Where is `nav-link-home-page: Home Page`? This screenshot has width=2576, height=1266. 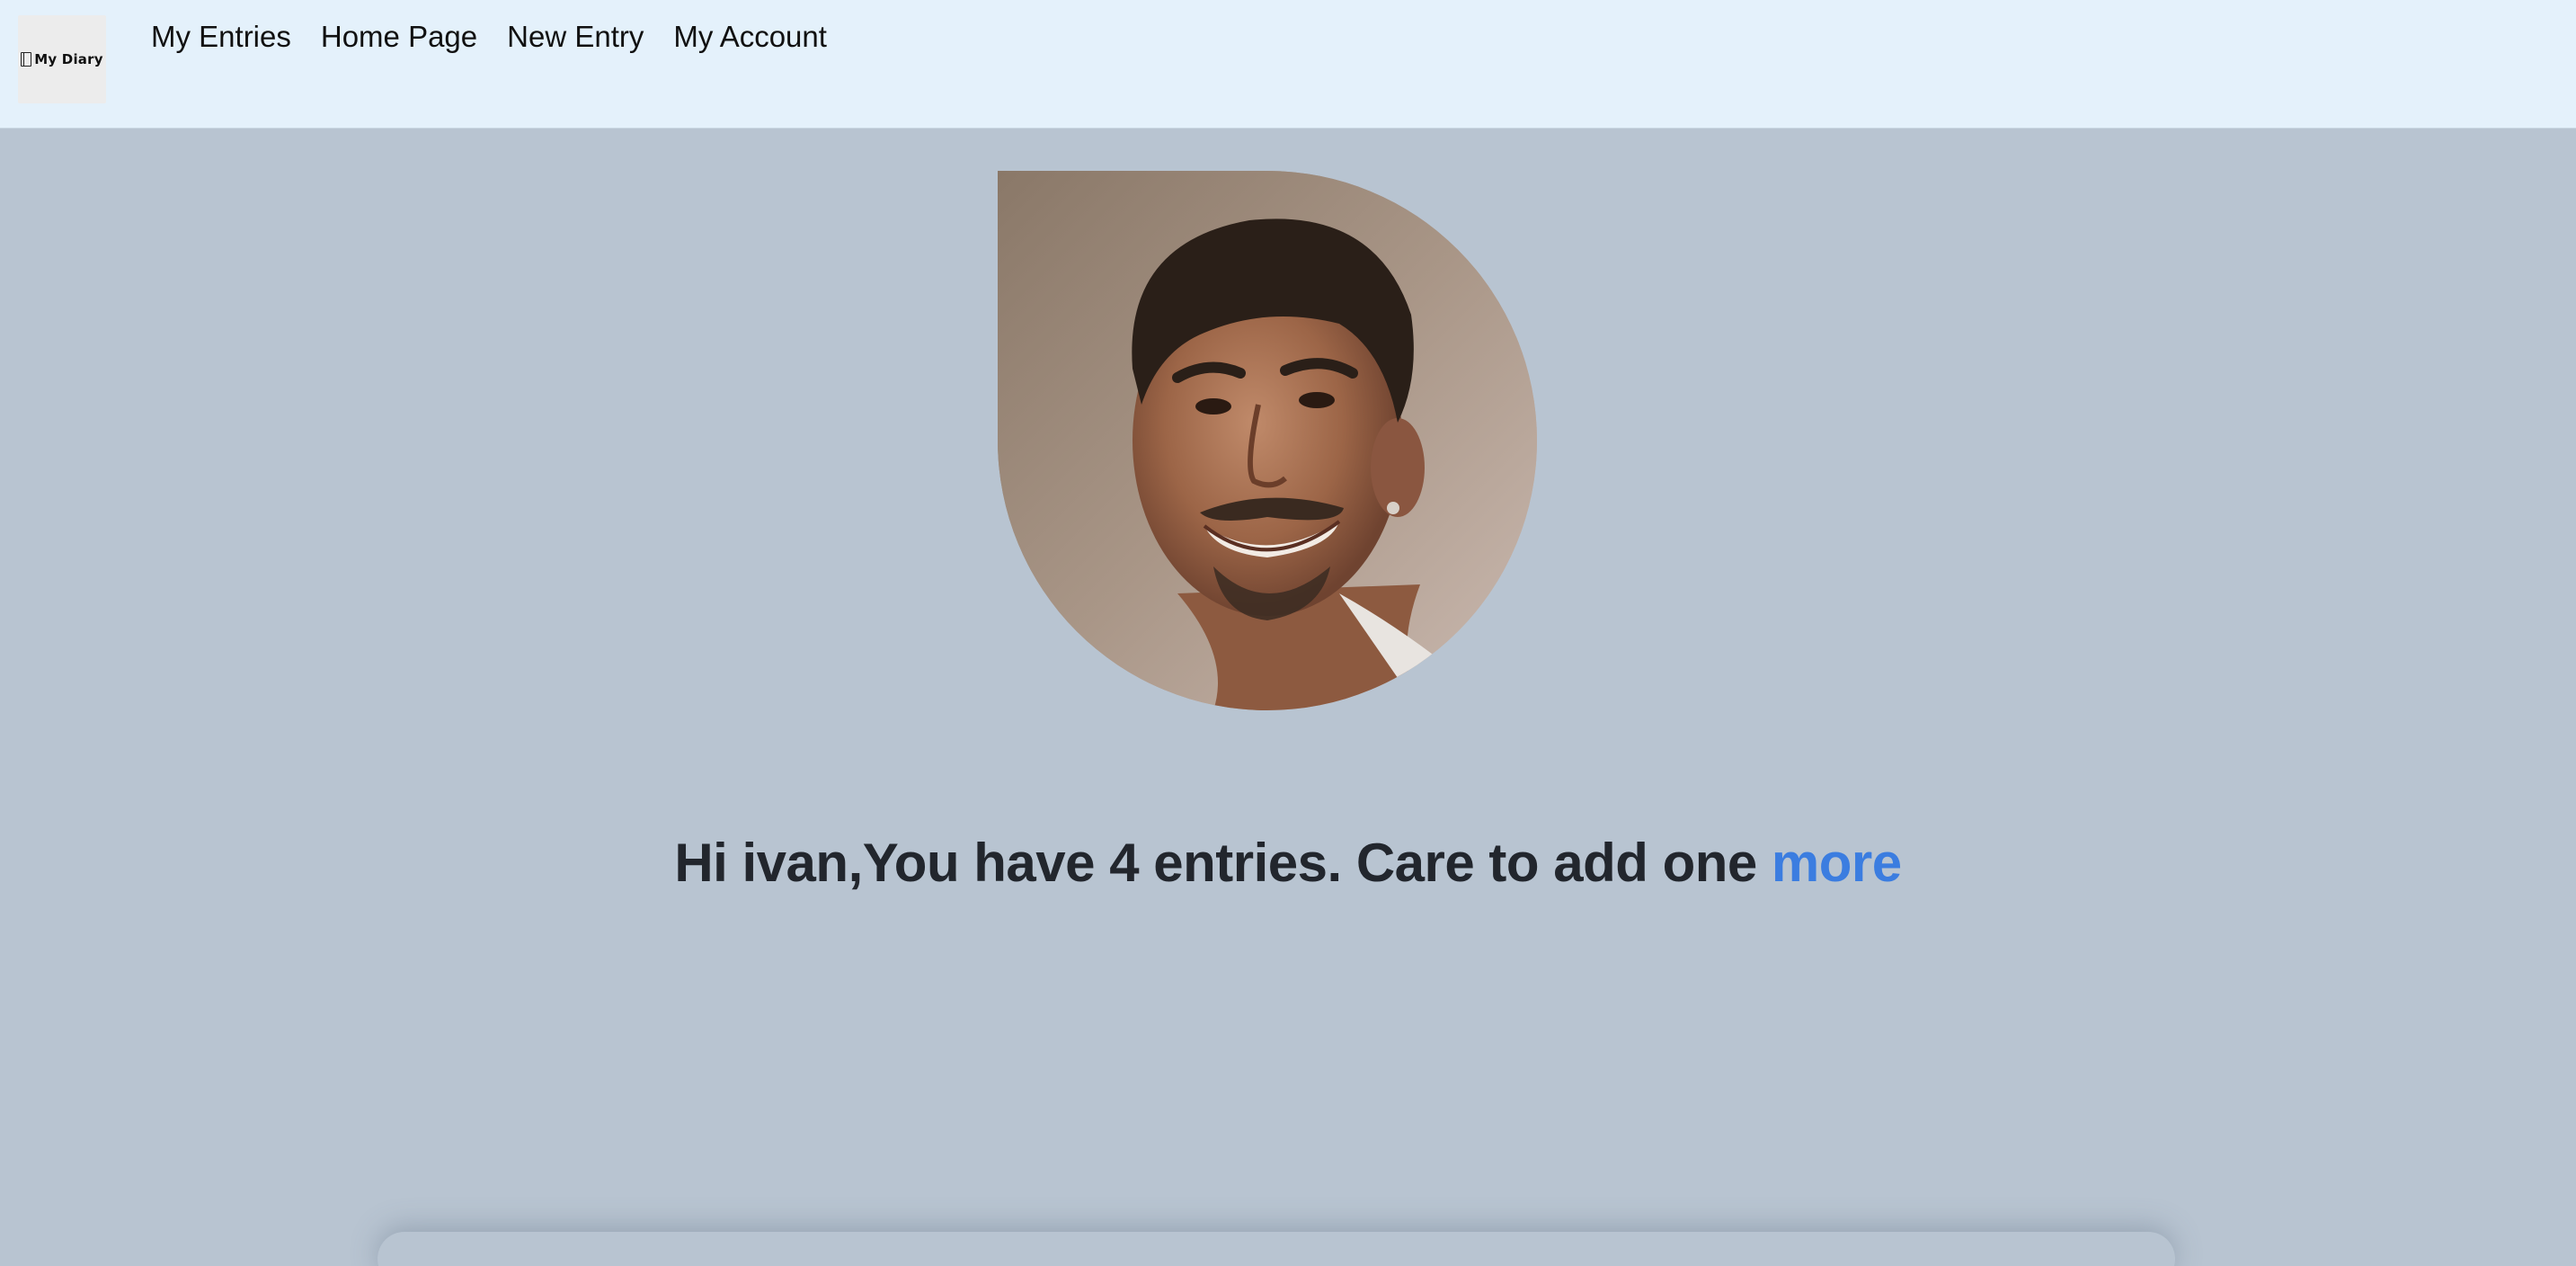
nav-link-home-page: Home Page is located at coordinates (399, 37).